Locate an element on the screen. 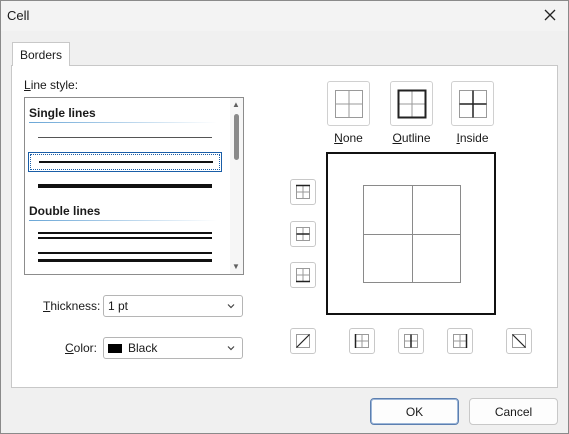 The image size is (569, 434). window-title: Cell is located at coordinates (18, 15).